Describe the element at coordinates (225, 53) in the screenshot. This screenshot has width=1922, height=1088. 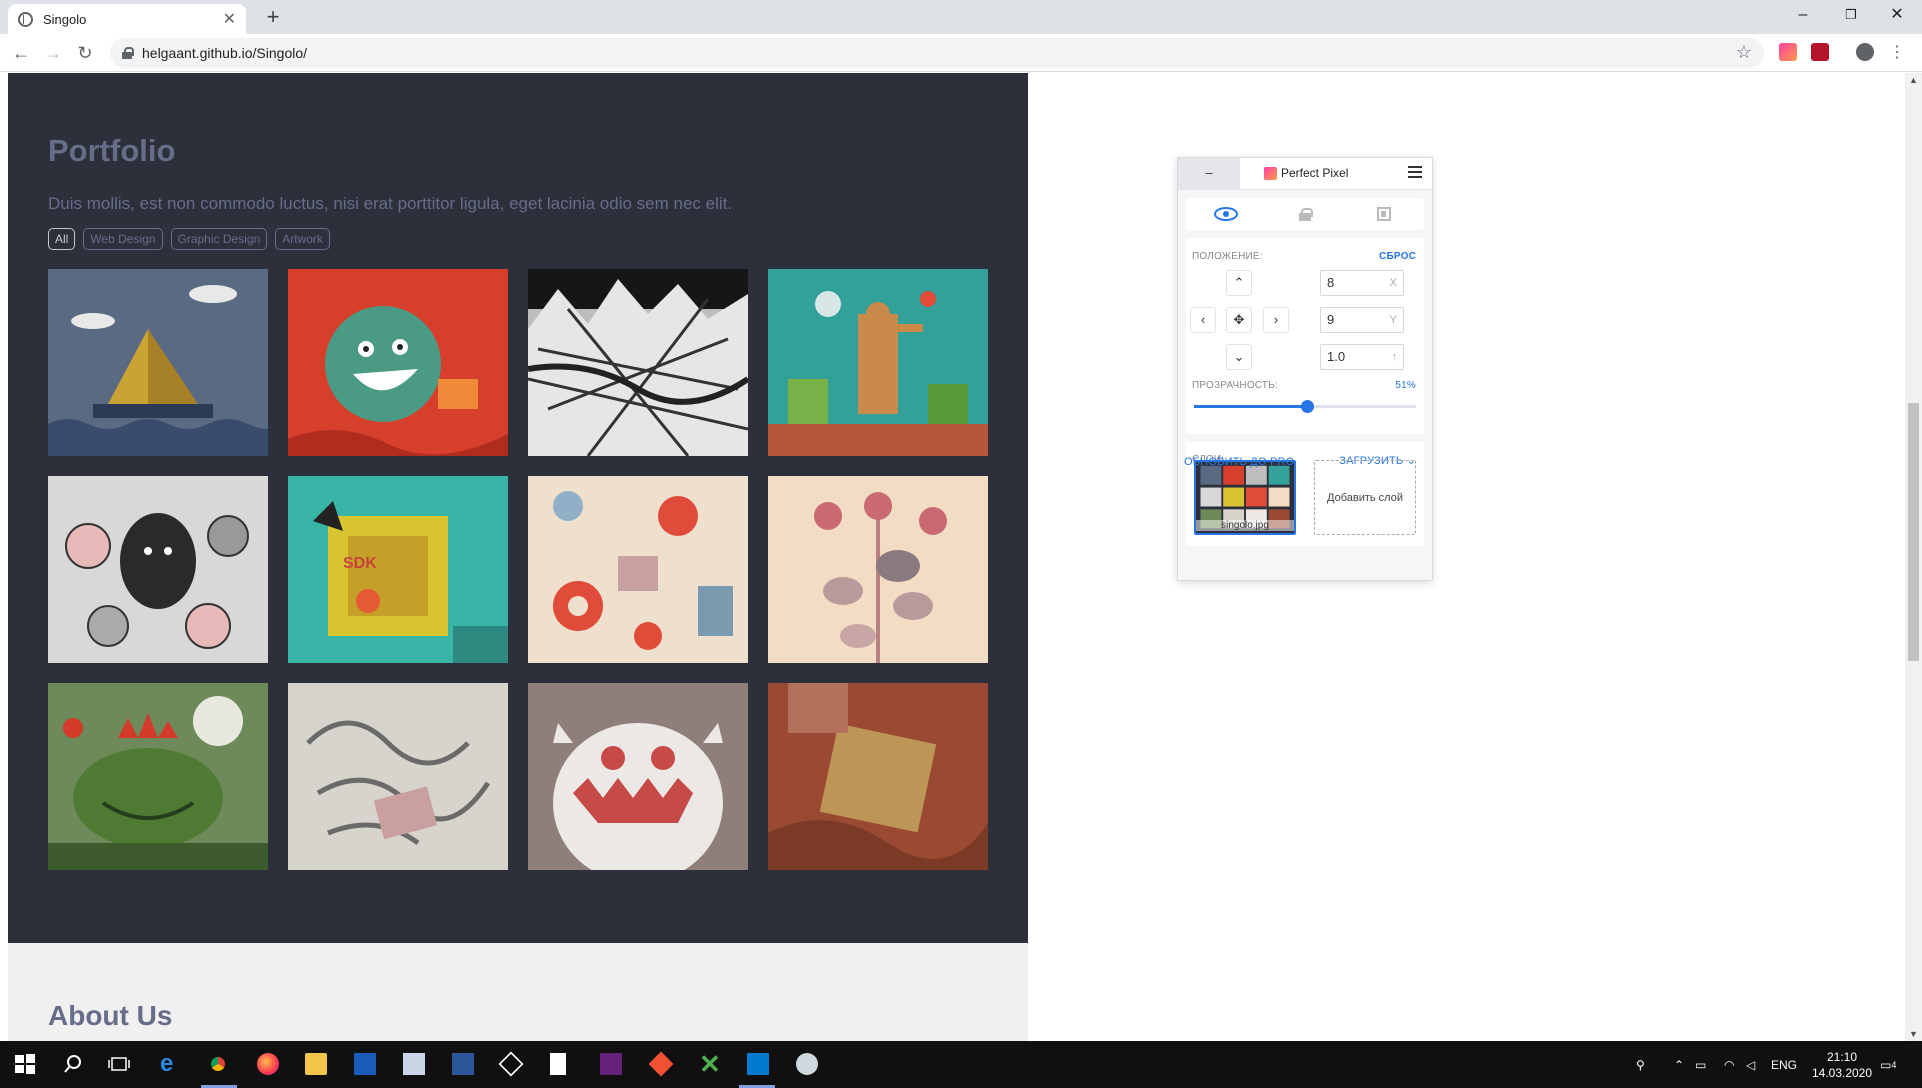
I see `url-text: helgaant.github.io/Singolo/` at that location.